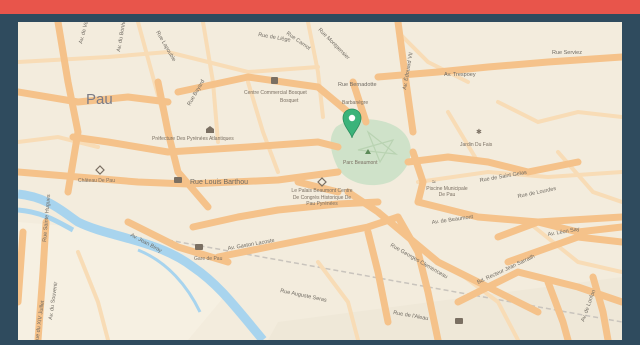 This screenshot has width=640, height=345. What do you see at coordinates (178, 180) in the screenshot?
I see `bus-icon` at bounding box center [178, 180].